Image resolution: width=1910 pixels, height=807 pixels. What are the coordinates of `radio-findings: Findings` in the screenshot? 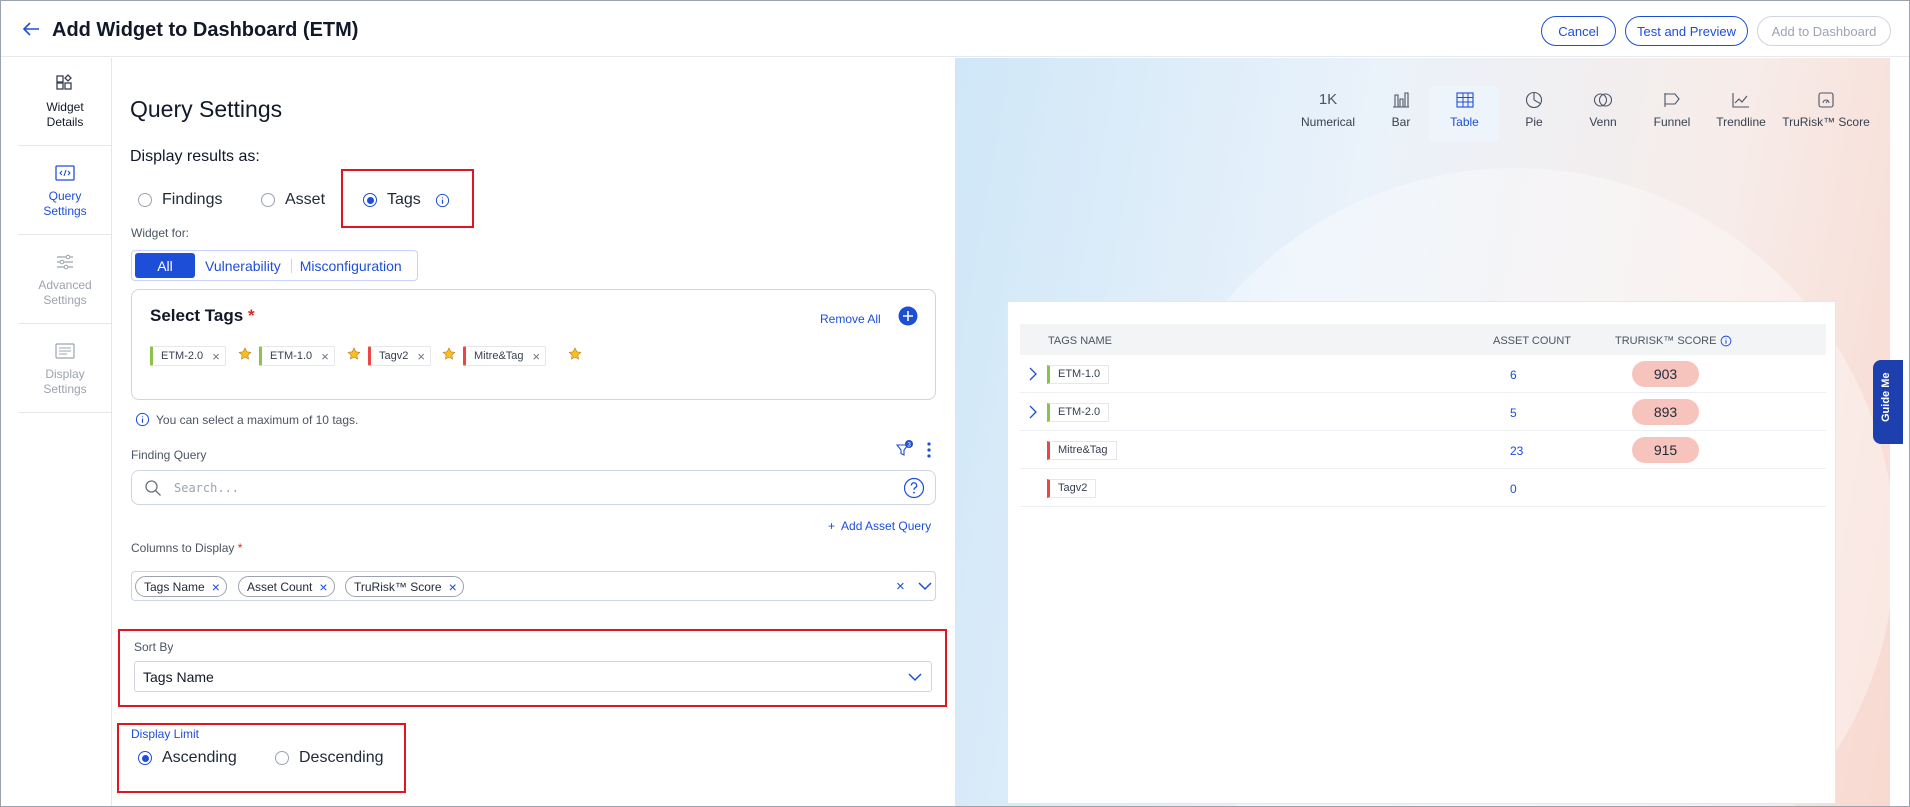 It's located at (180, 200).